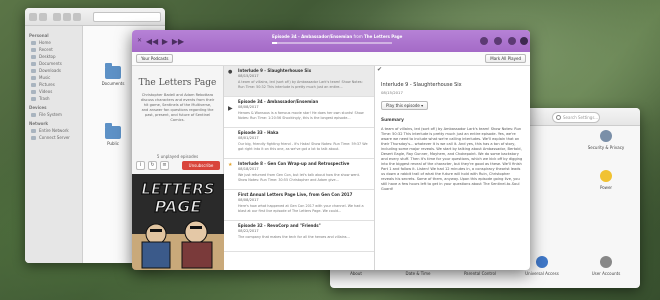 The width and height of the screenshot is (660, 300). I want to click on folder-public: Public, so click(113, 134).